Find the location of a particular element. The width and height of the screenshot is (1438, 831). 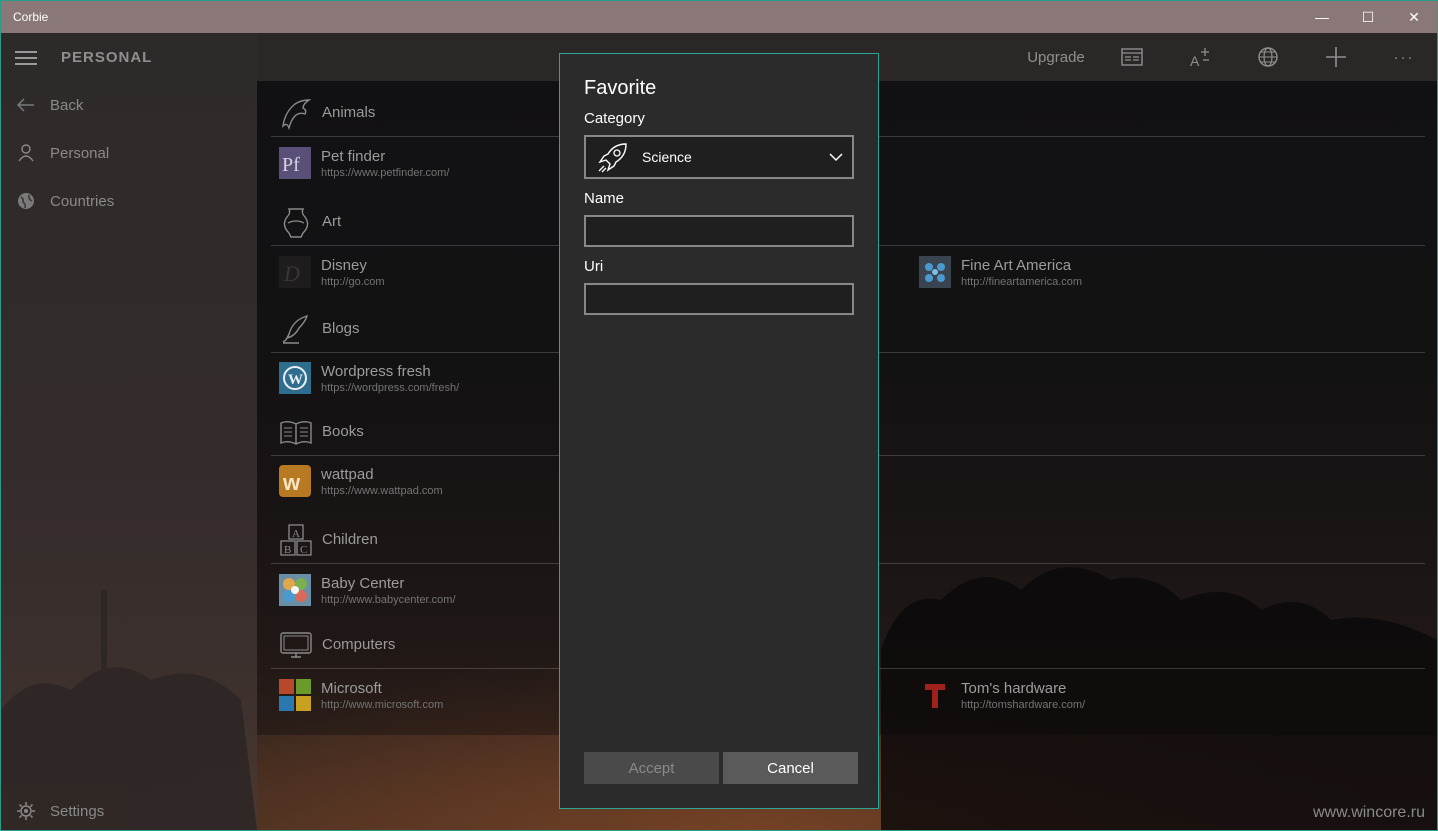

more-icon: ··· is located at coordinates (1404, 57).